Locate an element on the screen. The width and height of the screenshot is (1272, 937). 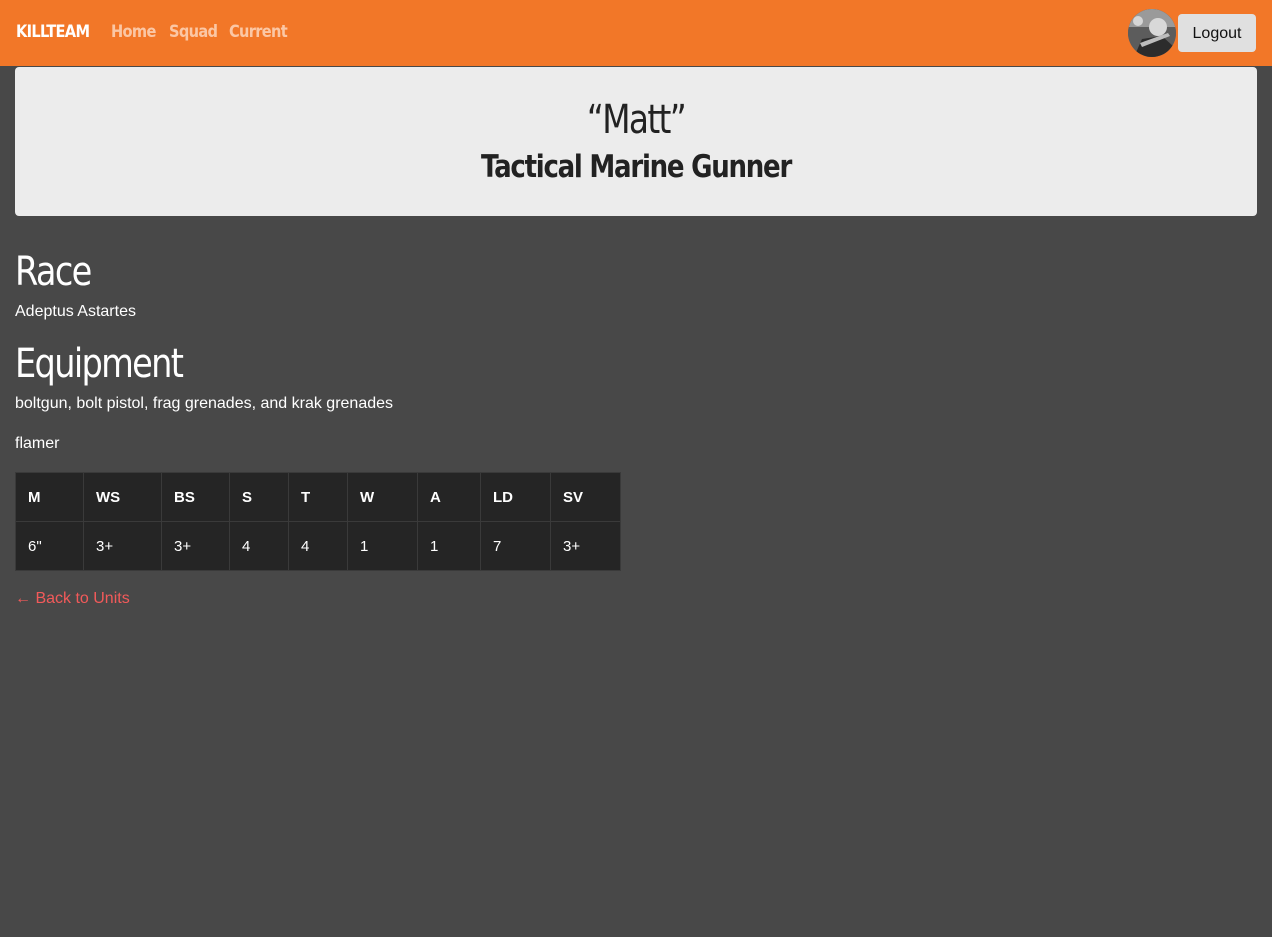
stat-value-w: 1 is located at coordinates (382, 546).